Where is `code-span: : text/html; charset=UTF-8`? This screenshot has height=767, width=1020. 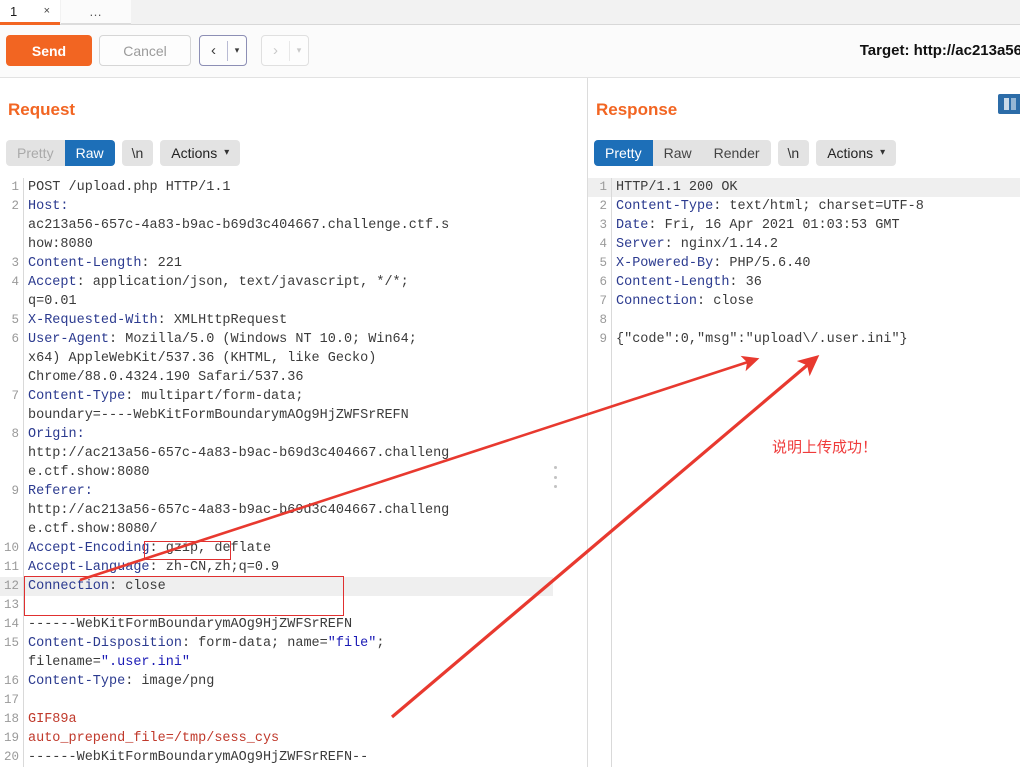 code-span: : text/html; charset=UTF-8 is located at coordinates (818, 206).